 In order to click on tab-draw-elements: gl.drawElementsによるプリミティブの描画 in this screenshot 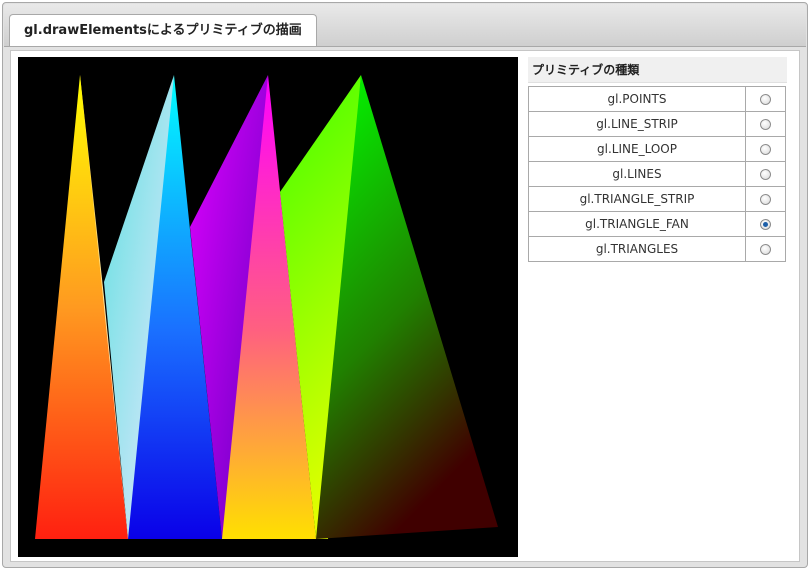, I will do `click(163, 30)`.